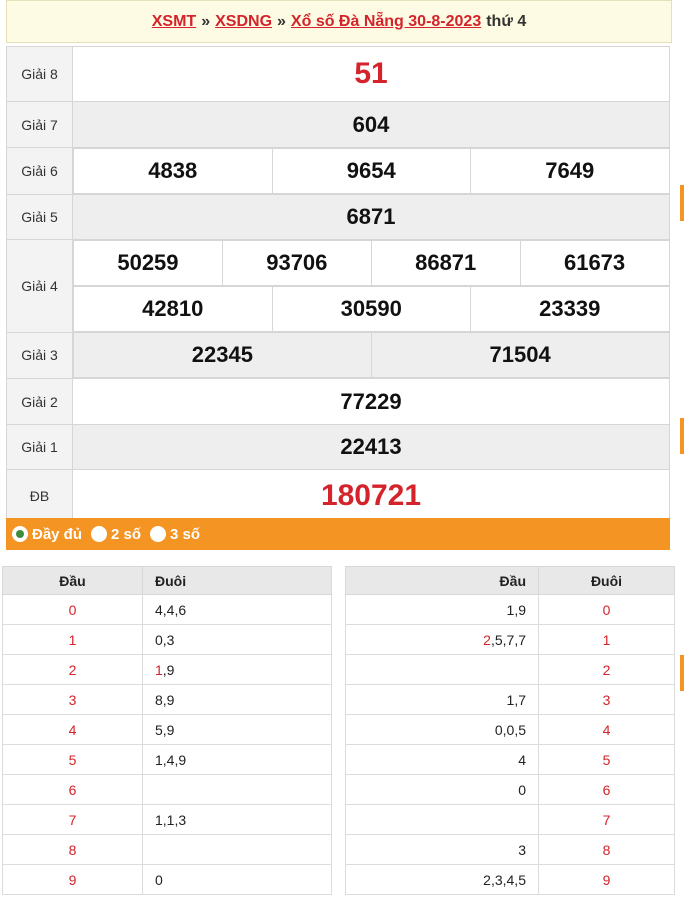  Describe the element at coordinates (371, 217) in the screenshot. I see `prize-number-g5: 6871` at that location.